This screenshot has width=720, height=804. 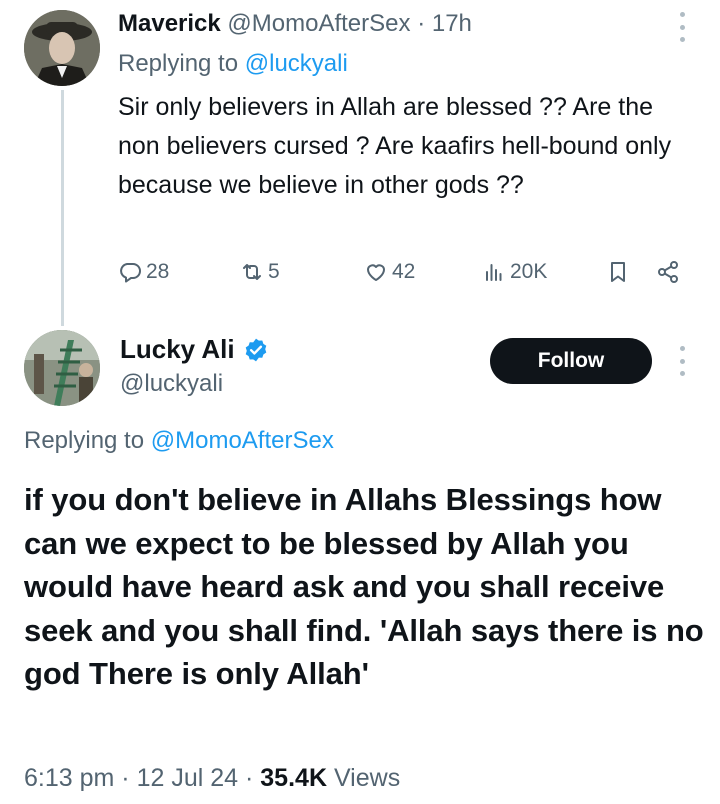 I want to click on views-label: Views, so click(x=367, y=778).